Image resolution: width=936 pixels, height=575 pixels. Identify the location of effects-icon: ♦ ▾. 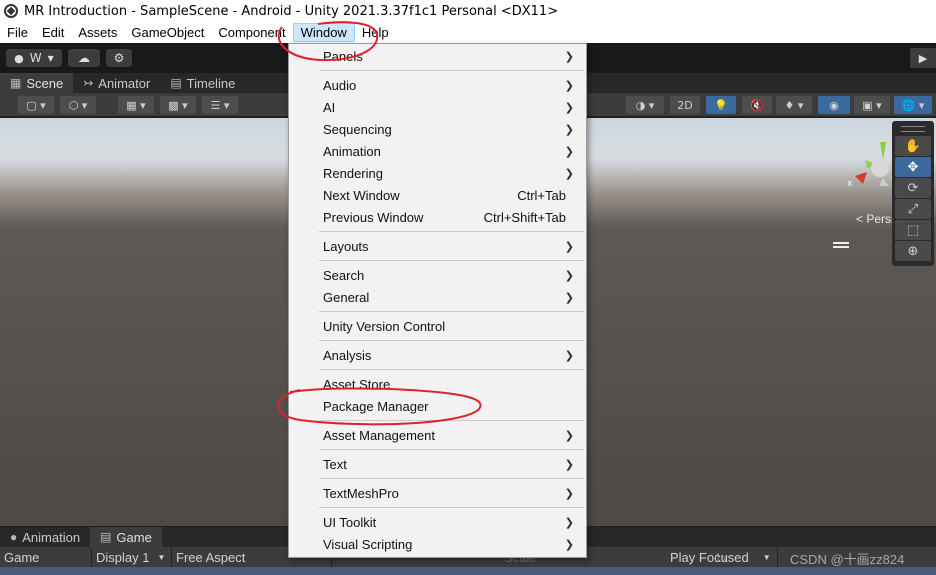
(794, 105).